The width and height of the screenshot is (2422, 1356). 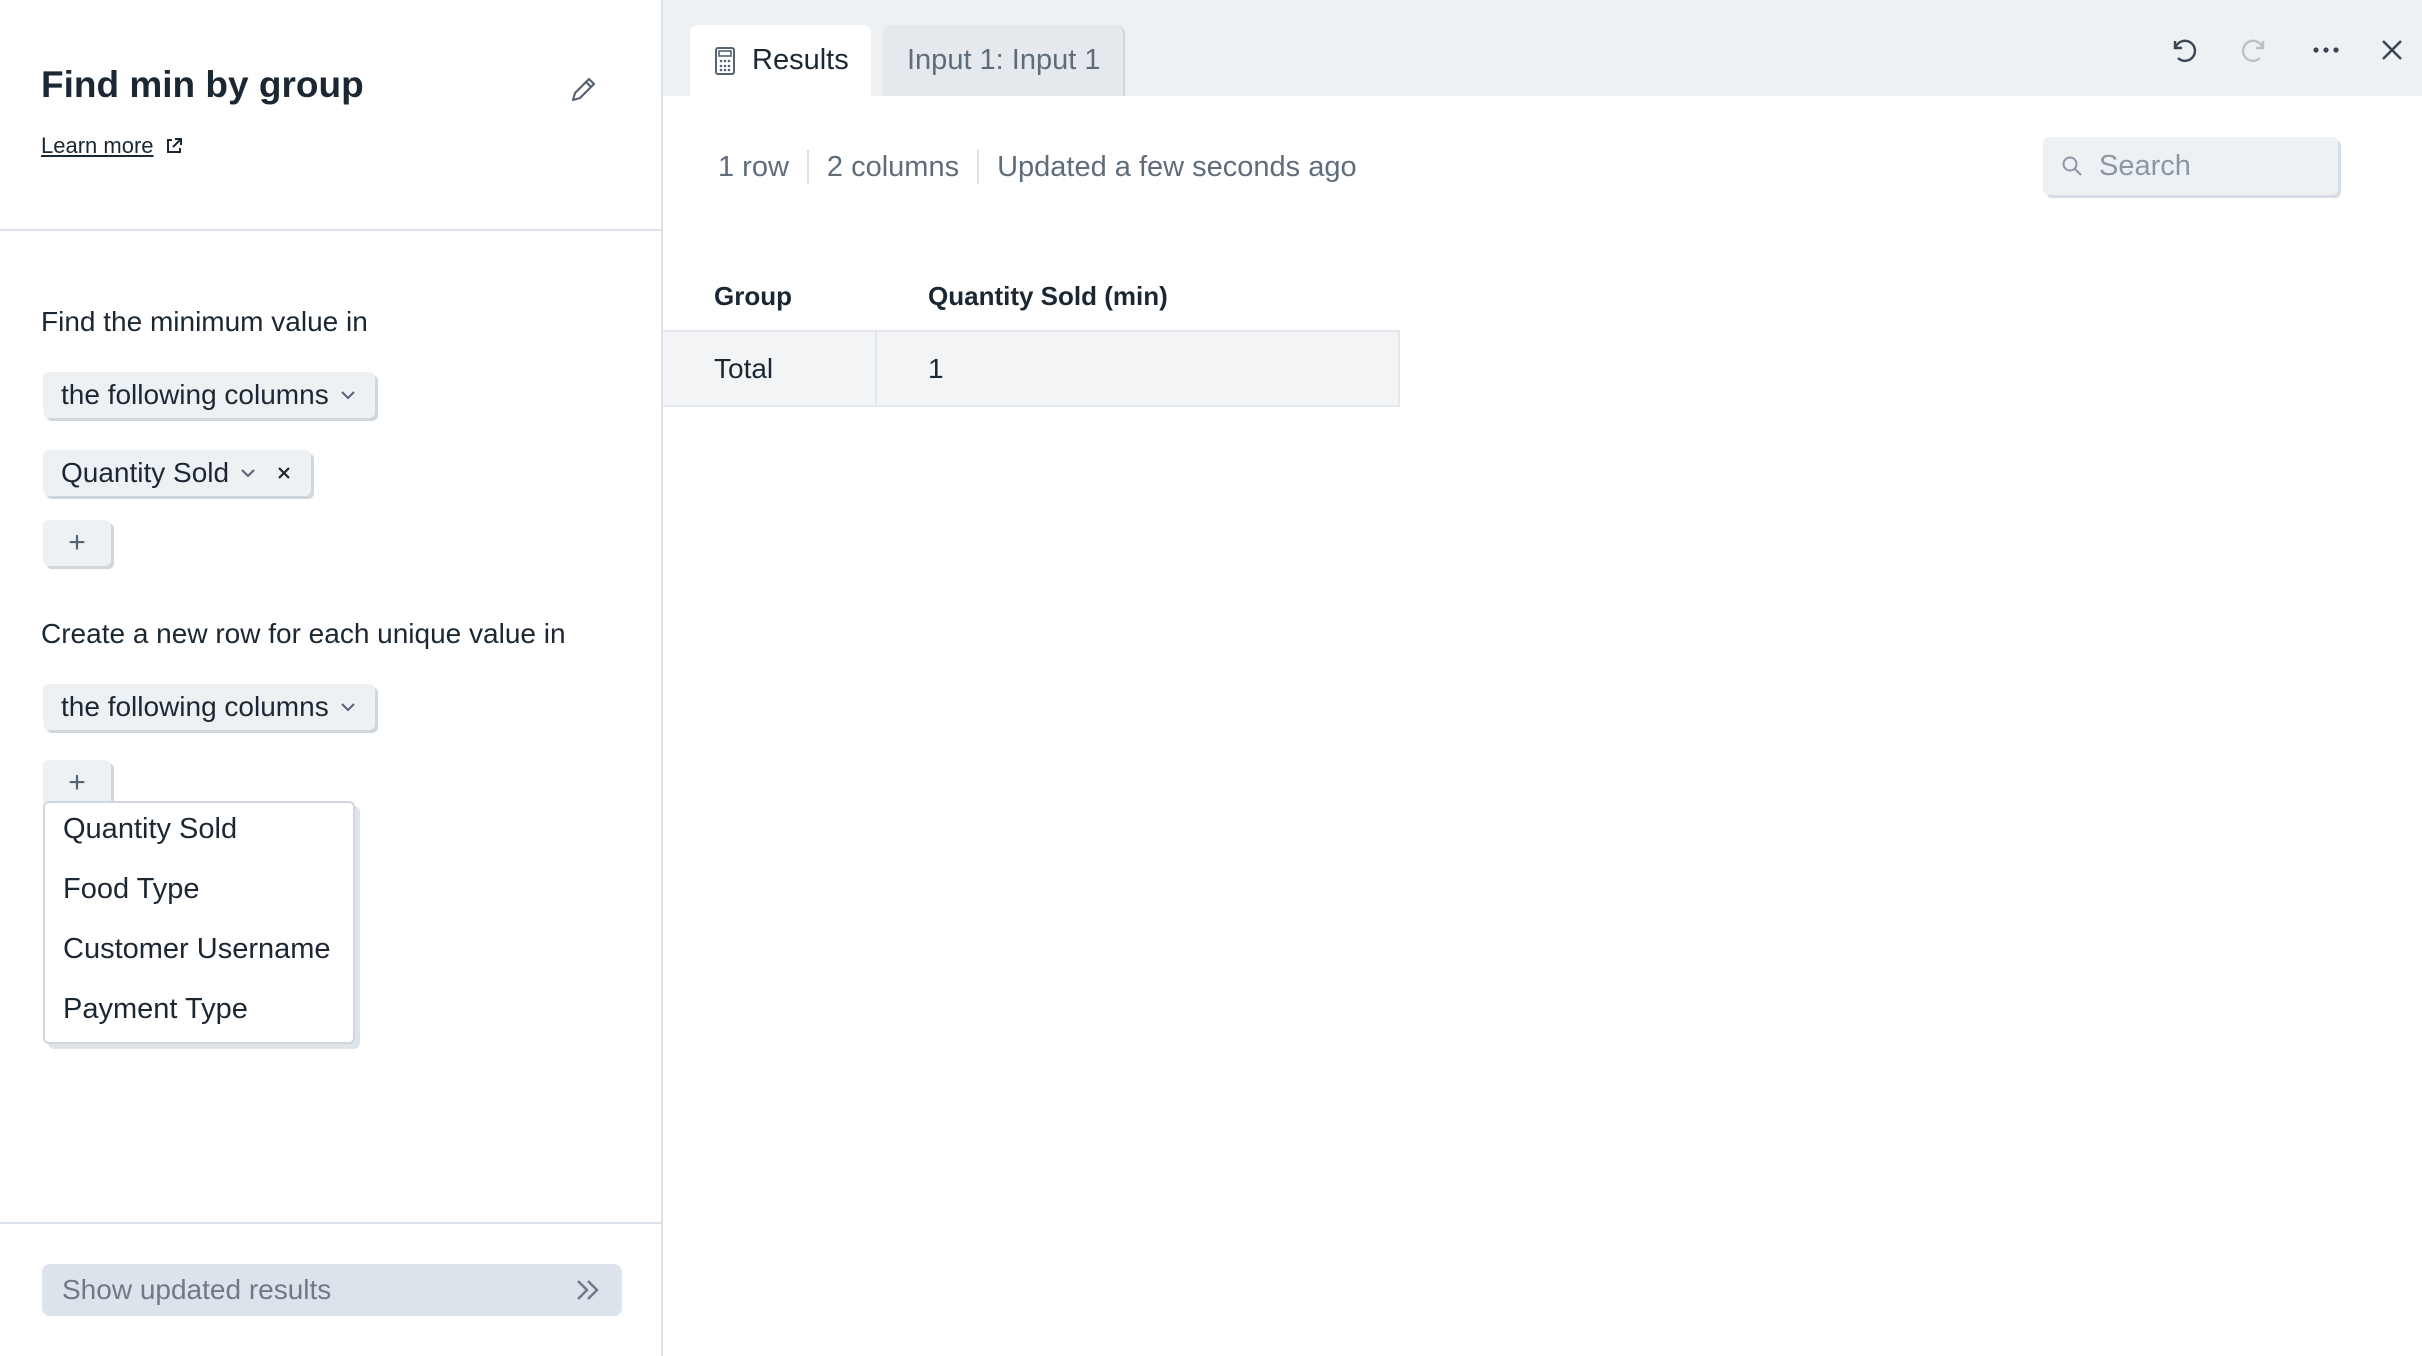 I want to click on row-count: 1 row, so click(x=753, y=166).